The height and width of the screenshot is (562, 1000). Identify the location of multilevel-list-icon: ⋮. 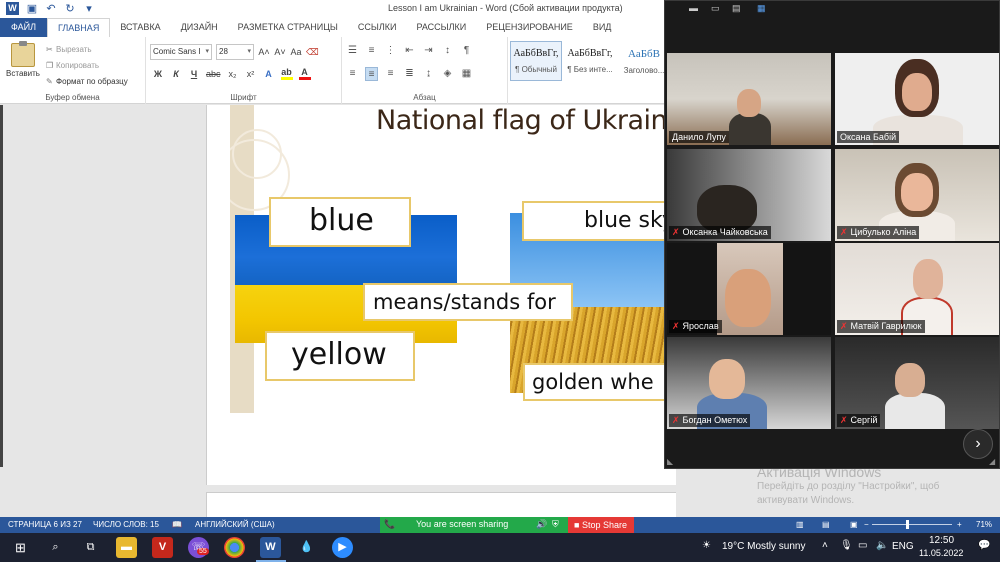
(390, 51).